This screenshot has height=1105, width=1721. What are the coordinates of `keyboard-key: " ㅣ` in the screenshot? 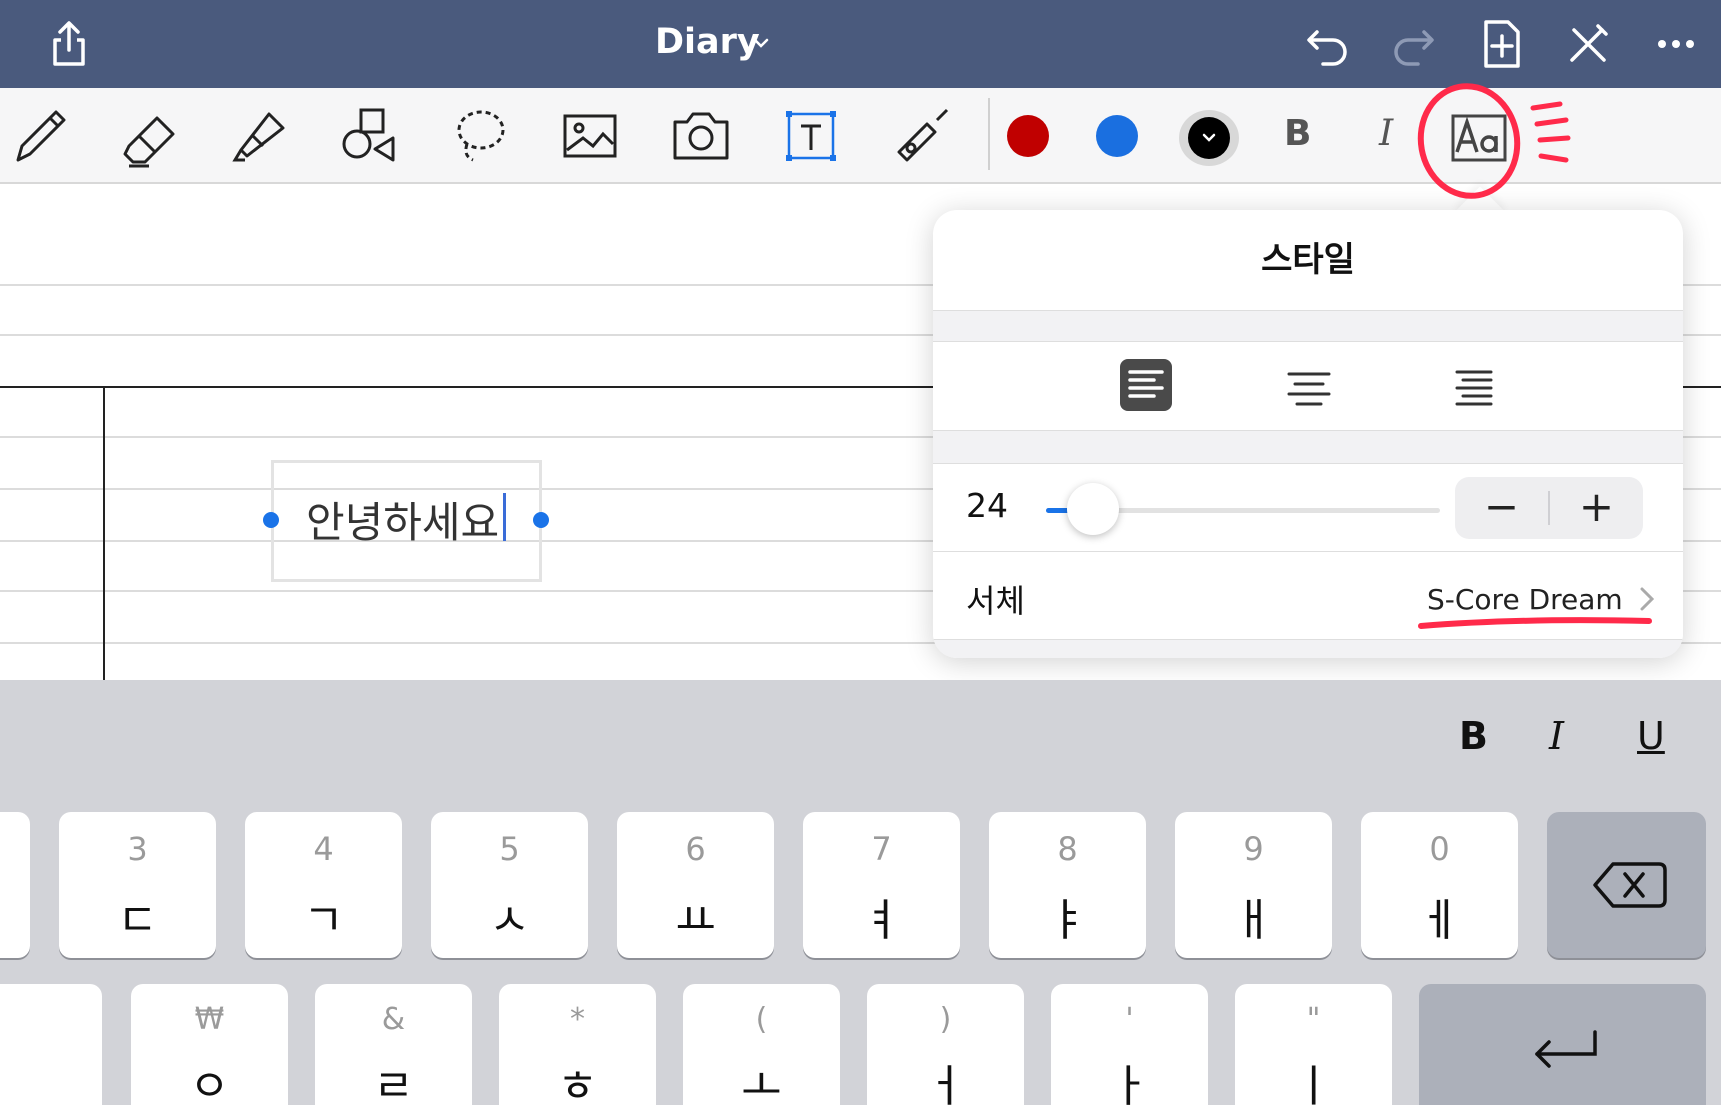 It's located at (1313, 1044).